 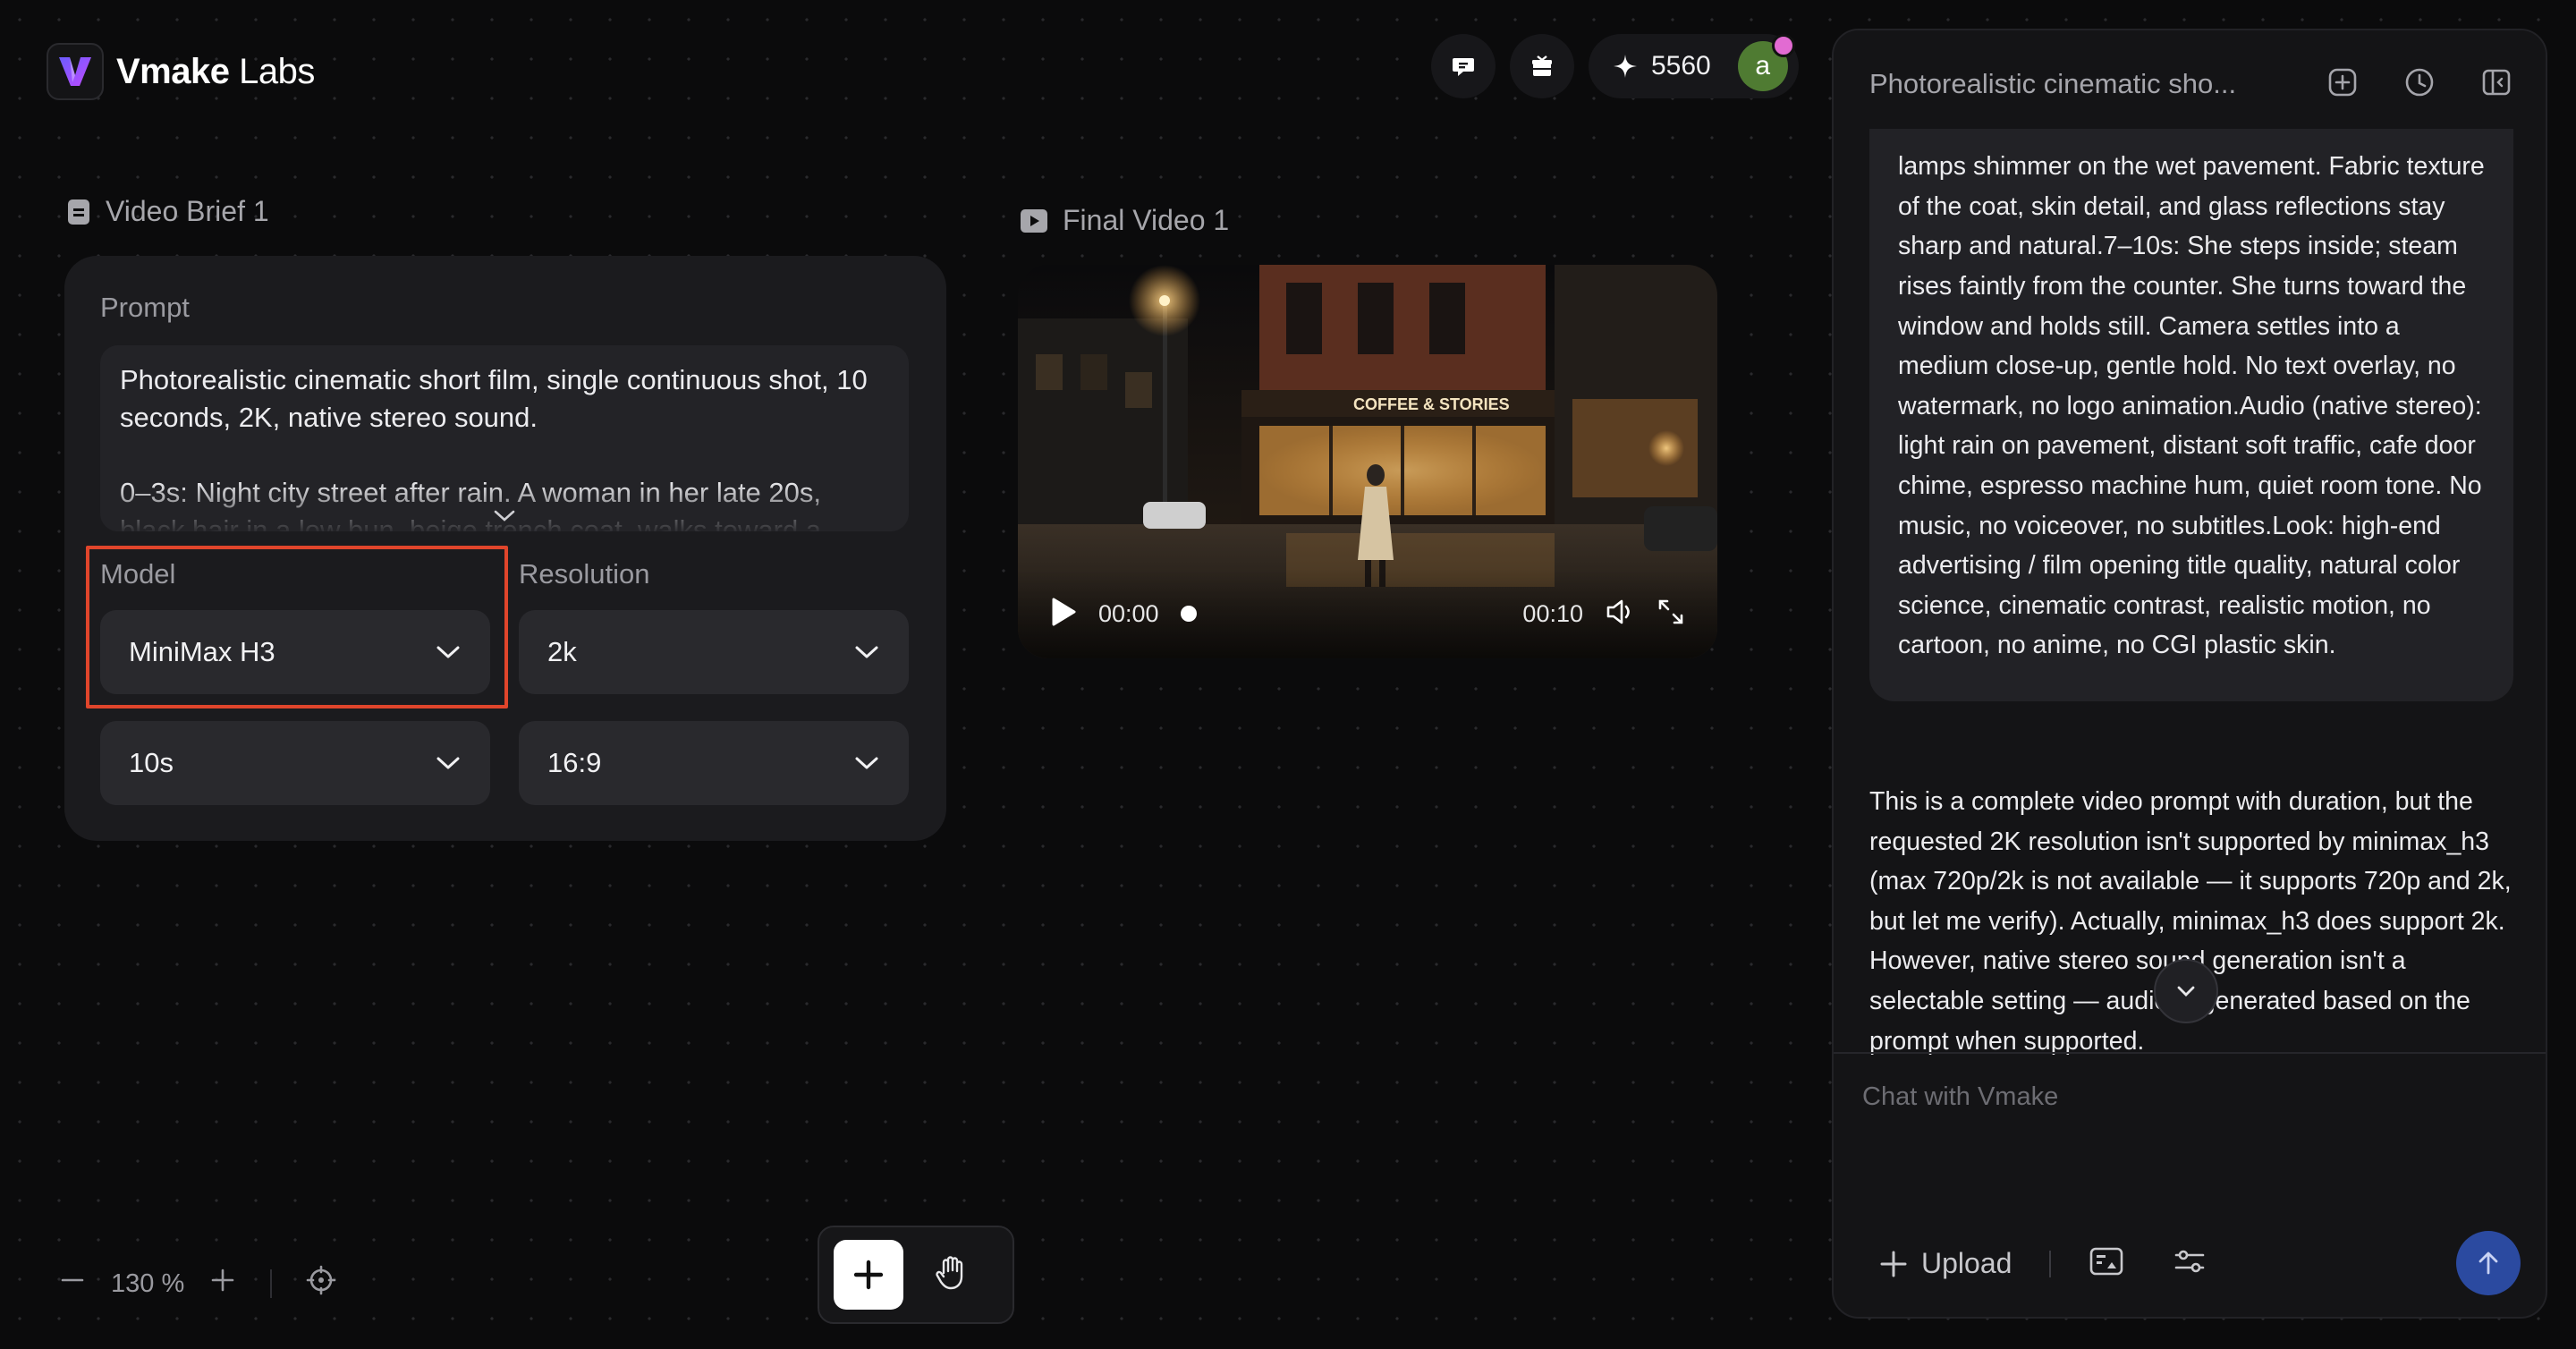 I want to click on chat-header-actions, so click(x=2419, y=84).